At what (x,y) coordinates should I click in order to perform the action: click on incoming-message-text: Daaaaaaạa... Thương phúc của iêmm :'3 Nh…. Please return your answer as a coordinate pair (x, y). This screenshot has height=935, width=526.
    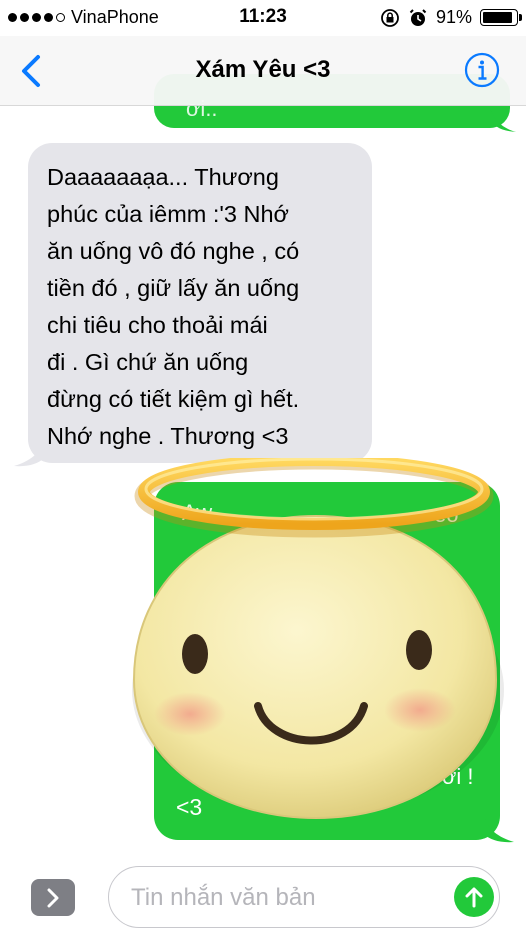
    Looking at the image, I should click on (173, 306).